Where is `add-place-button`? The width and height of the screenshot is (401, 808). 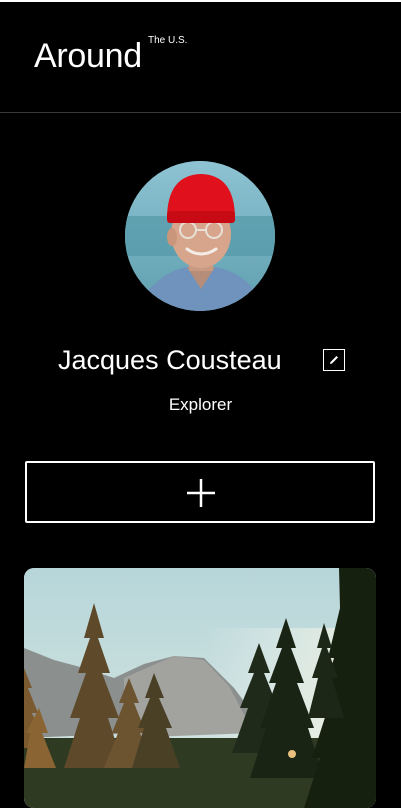 add-place-button is located at coordinates (200, 492).